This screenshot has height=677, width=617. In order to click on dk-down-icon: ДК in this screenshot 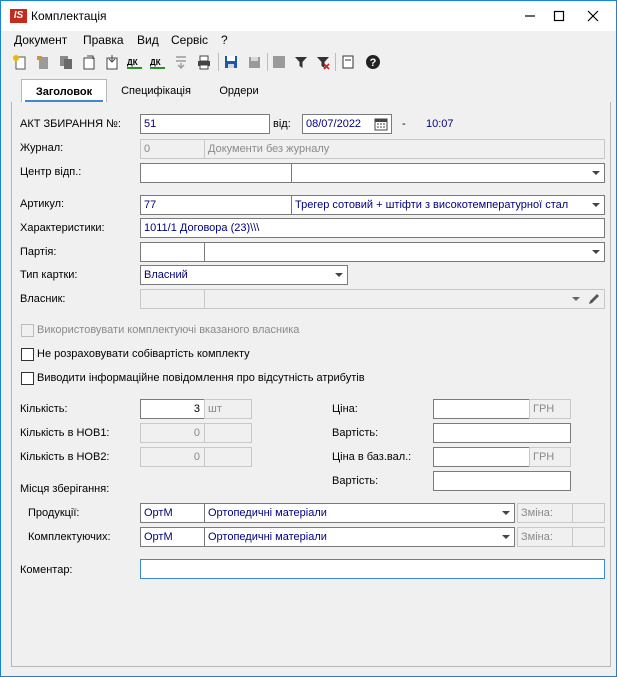, I will do `click(158, 62)`.